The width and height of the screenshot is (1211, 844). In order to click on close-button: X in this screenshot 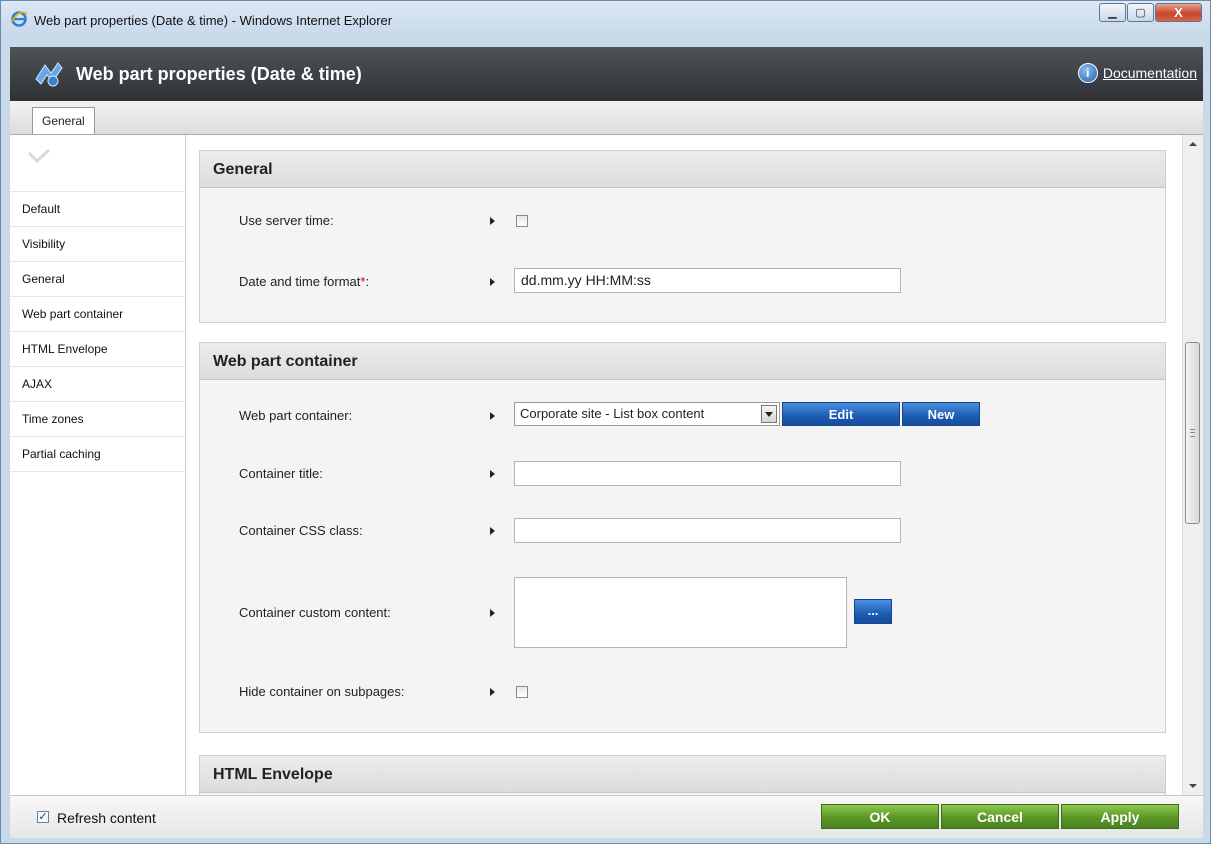, I will do `click(1178, 12)`.